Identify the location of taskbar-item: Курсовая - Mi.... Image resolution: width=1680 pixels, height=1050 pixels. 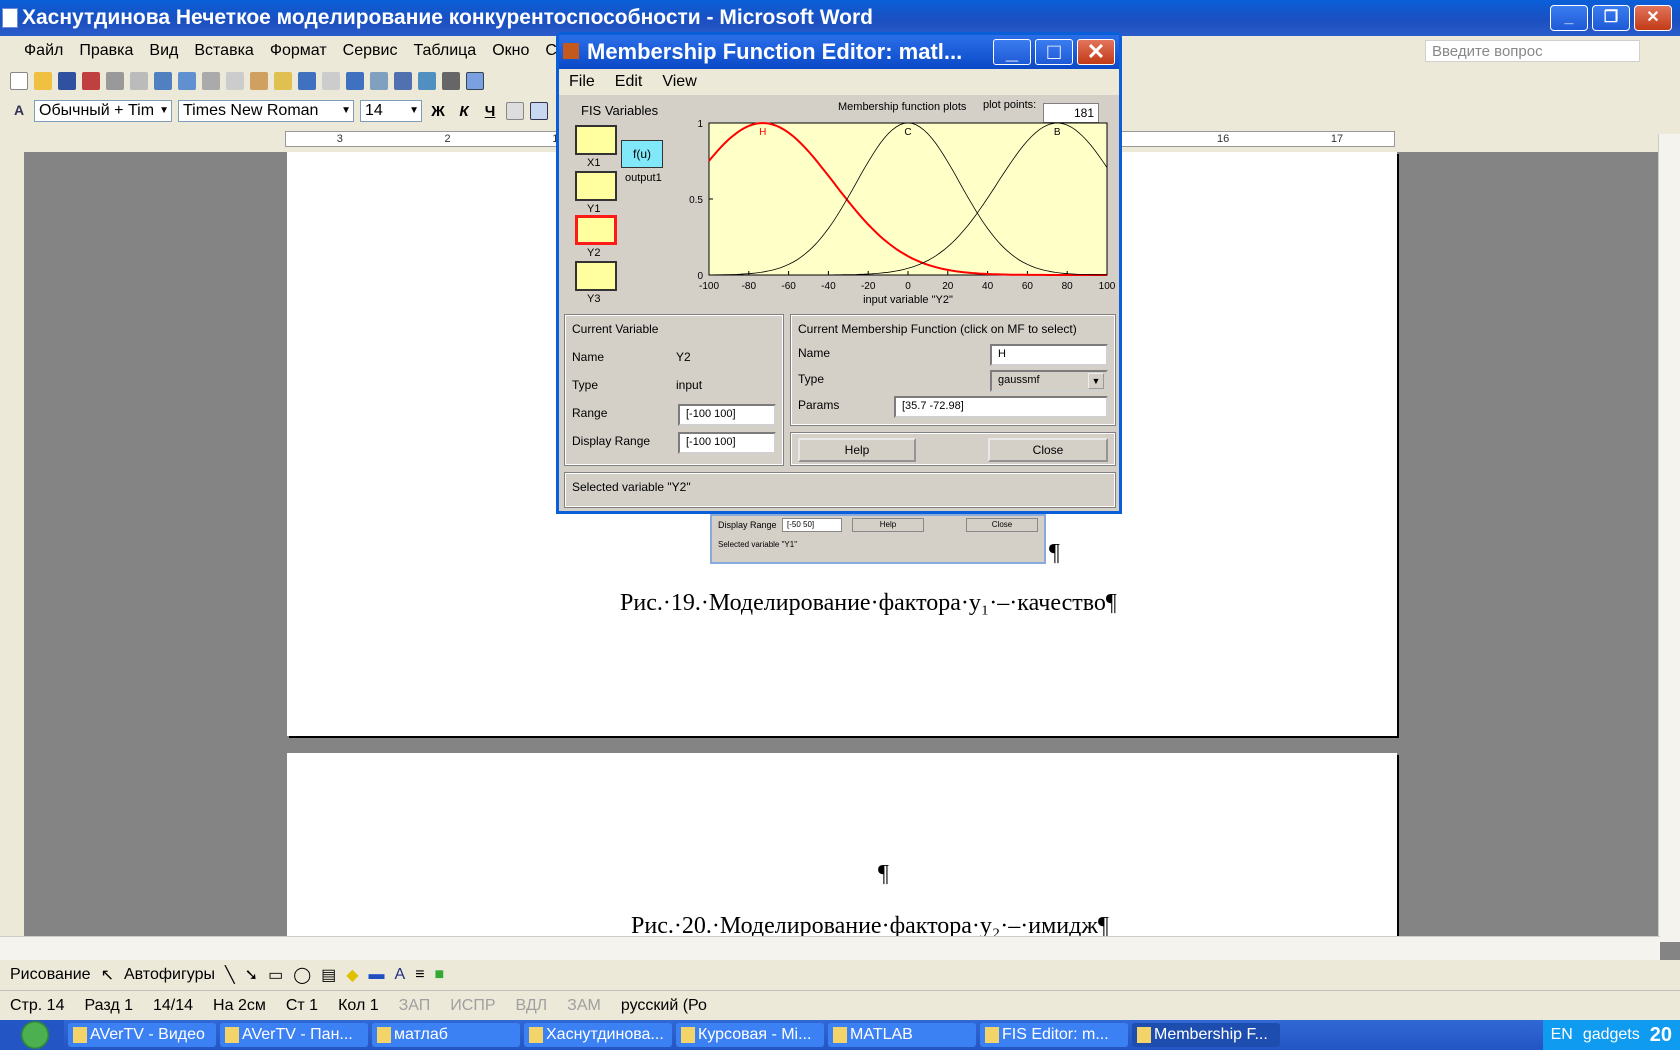
(750, 1035).